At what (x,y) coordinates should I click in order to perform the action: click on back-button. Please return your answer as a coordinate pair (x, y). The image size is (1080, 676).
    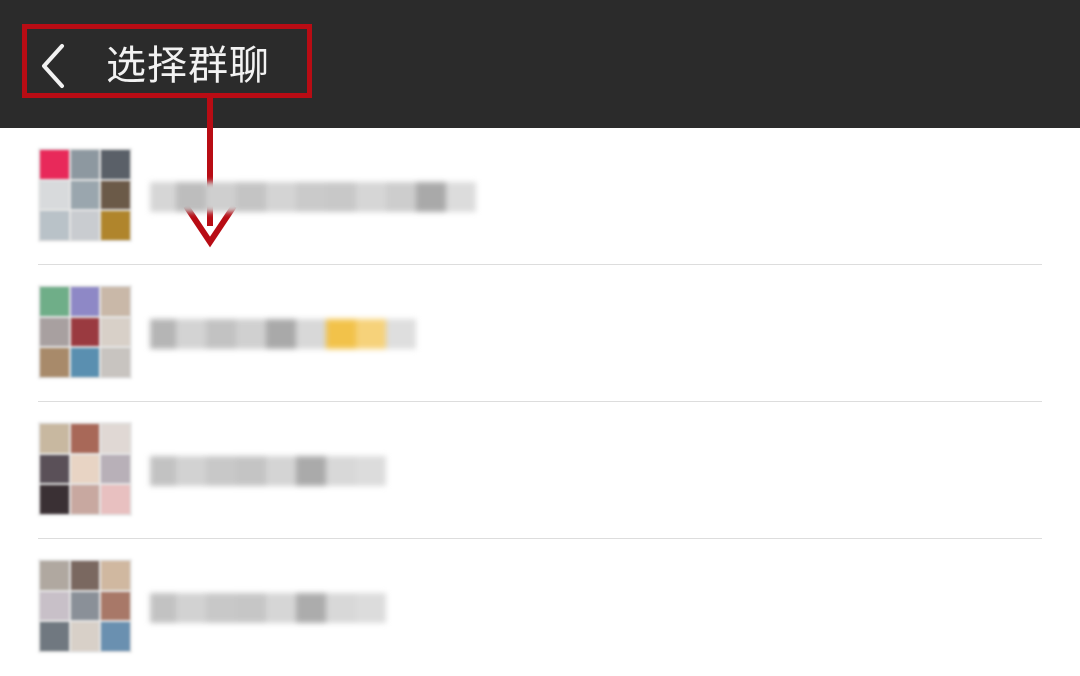
    Looking at the image, I should click on (56, 66).